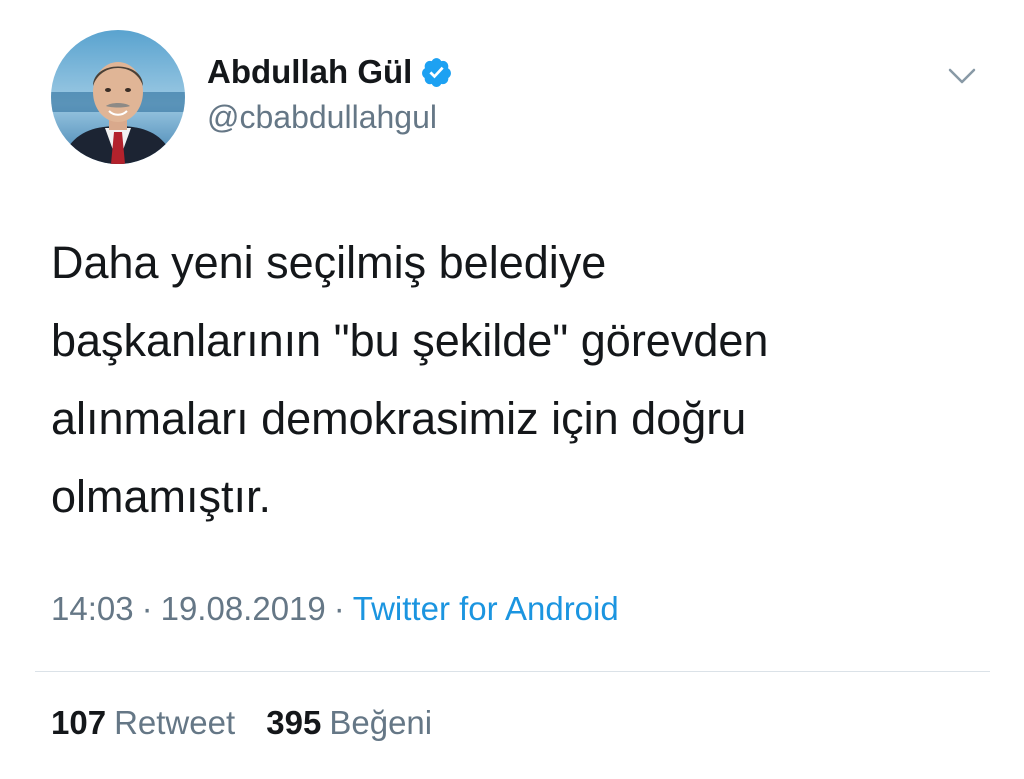  I want to click on avatar, so click(118, 97).